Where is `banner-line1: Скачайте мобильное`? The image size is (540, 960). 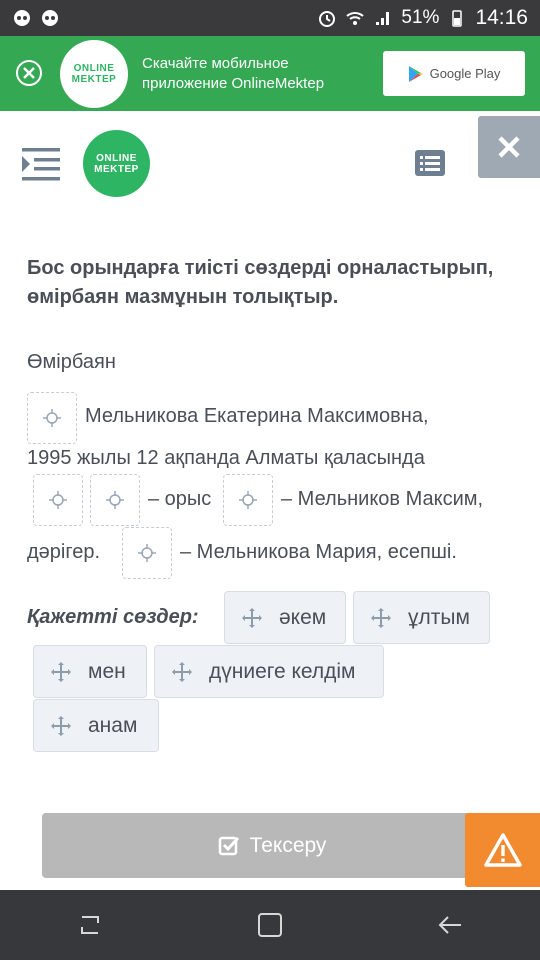
banner-line1: Скачайте мобильное is located at coordinates (215, 63).